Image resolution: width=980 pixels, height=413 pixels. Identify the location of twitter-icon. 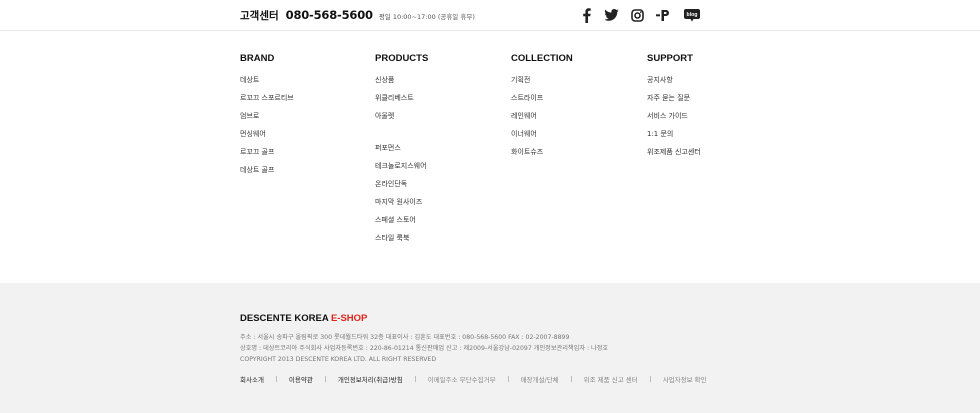
(611, 15).